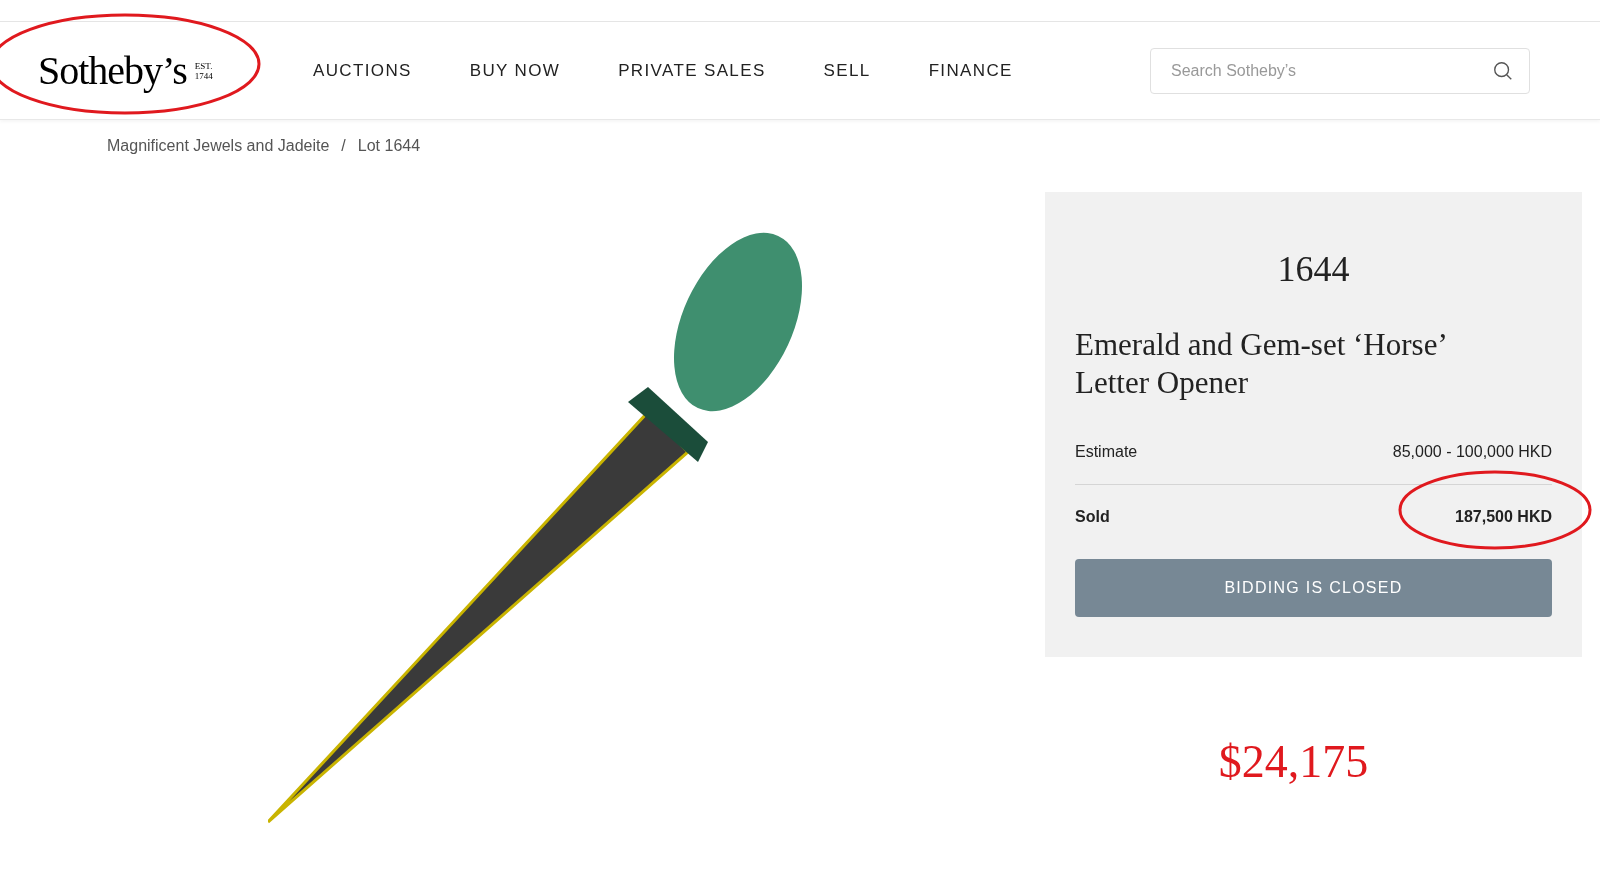 The height and width of the screenshot is (890, 1600). Describe the element at coordinates (389, 146) in the screenshot. I see `breadcrumb-link: Lot 1644` at that location.